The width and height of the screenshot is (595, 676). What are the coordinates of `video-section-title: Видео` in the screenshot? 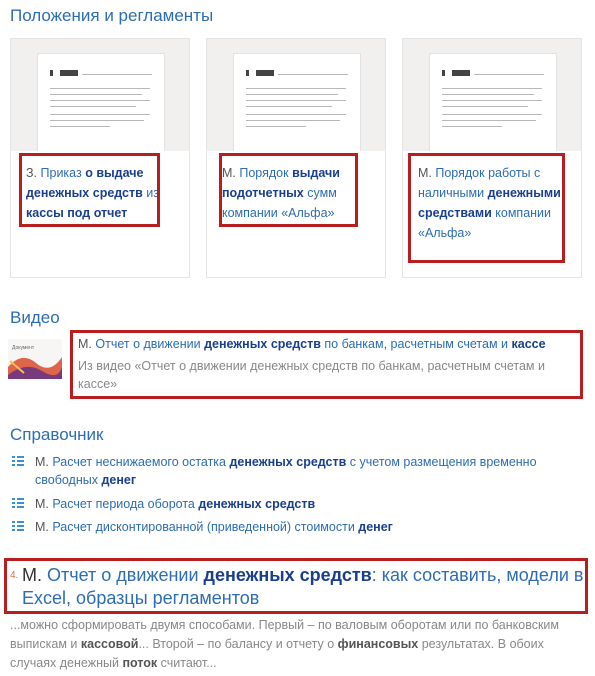 It's located at (35, 317).